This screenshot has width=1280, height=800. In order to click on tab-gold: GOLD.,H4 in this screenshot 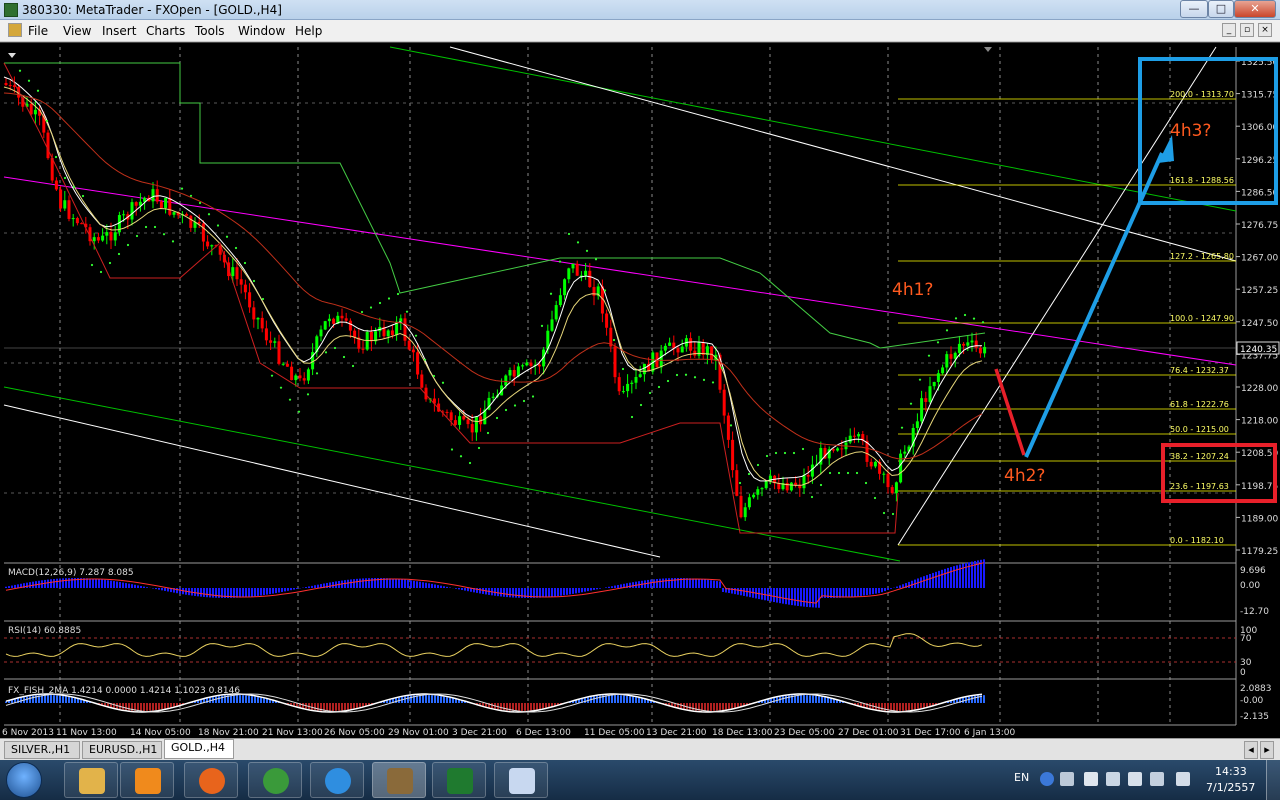, I will do `click(199, 749)`.